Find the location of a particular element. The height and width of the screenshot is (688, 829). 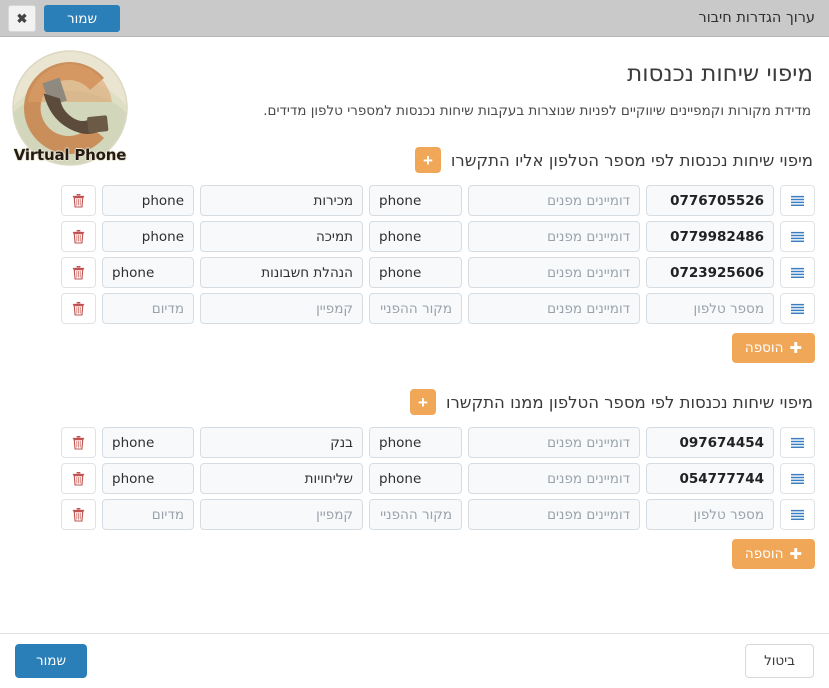

titlebar-actions: ✖ שמור is located at coordinates (64, 18).